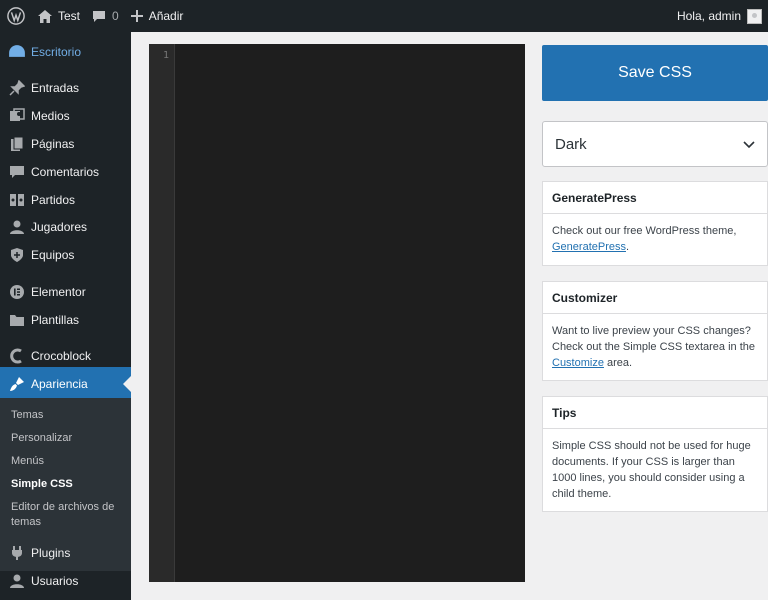 The image size is (768, 600). What do you see at coordinates (655, 198) in the screenshot?
I see `box-title: GeneratePress` at bounding box center [655, 198].